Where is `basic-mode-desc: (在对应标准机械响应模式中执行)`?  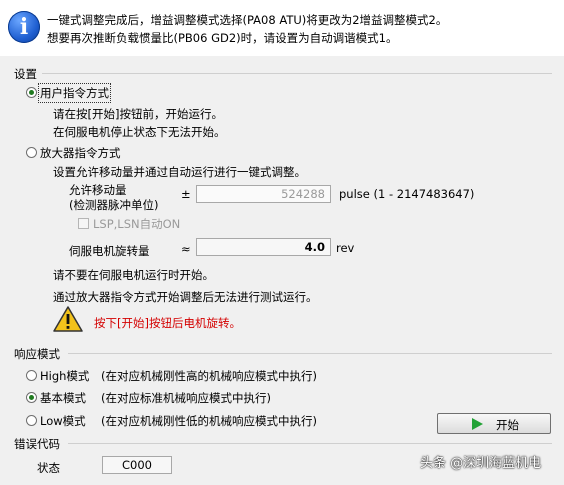 basic-mode-desc: (在对应标准机械响应模式中执行) is located at coordinates (186, 398).